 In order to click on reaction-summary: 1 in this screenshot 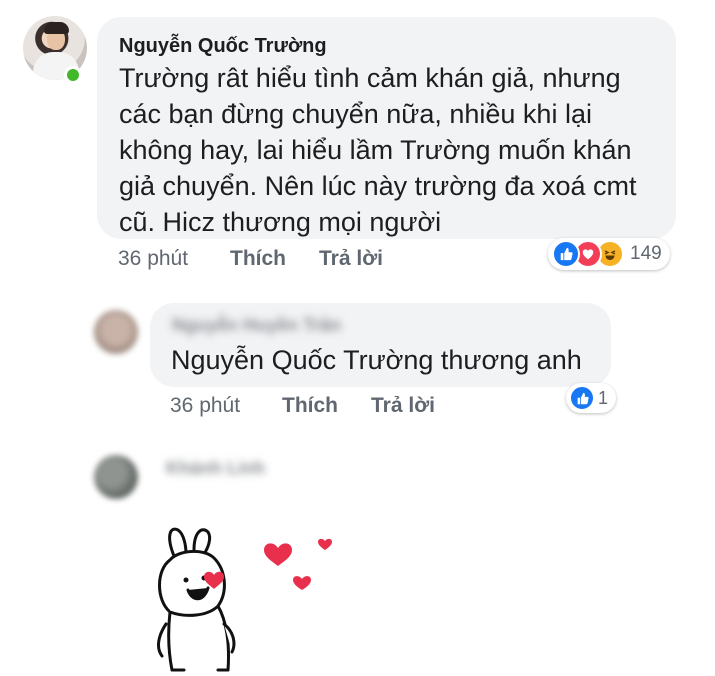, I will do `click(591, 398)`.